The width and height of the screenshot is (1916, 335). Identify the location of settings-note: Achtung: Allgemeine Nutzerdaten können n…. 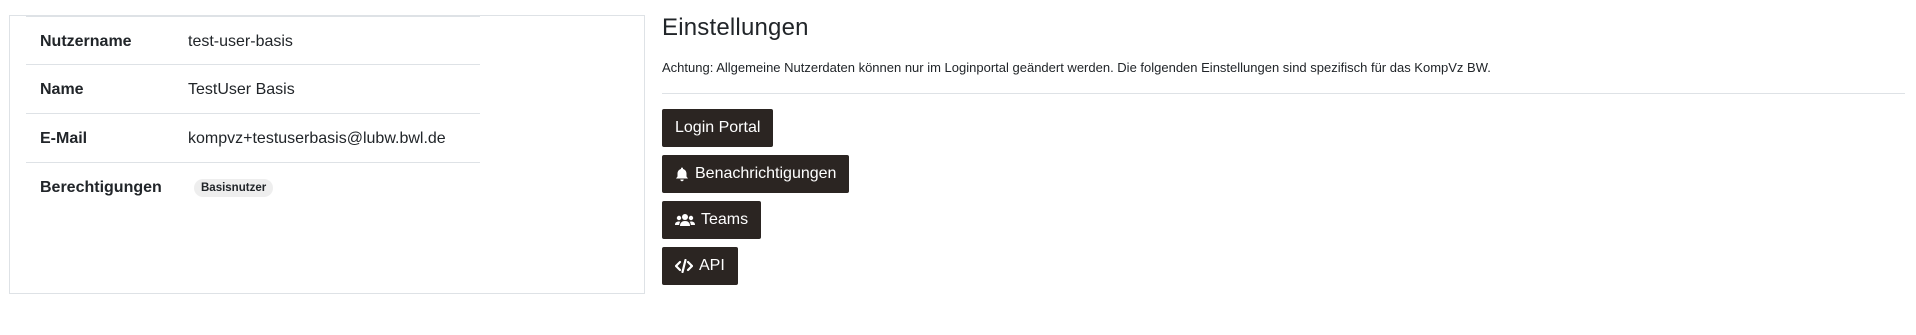
(1076, 67).